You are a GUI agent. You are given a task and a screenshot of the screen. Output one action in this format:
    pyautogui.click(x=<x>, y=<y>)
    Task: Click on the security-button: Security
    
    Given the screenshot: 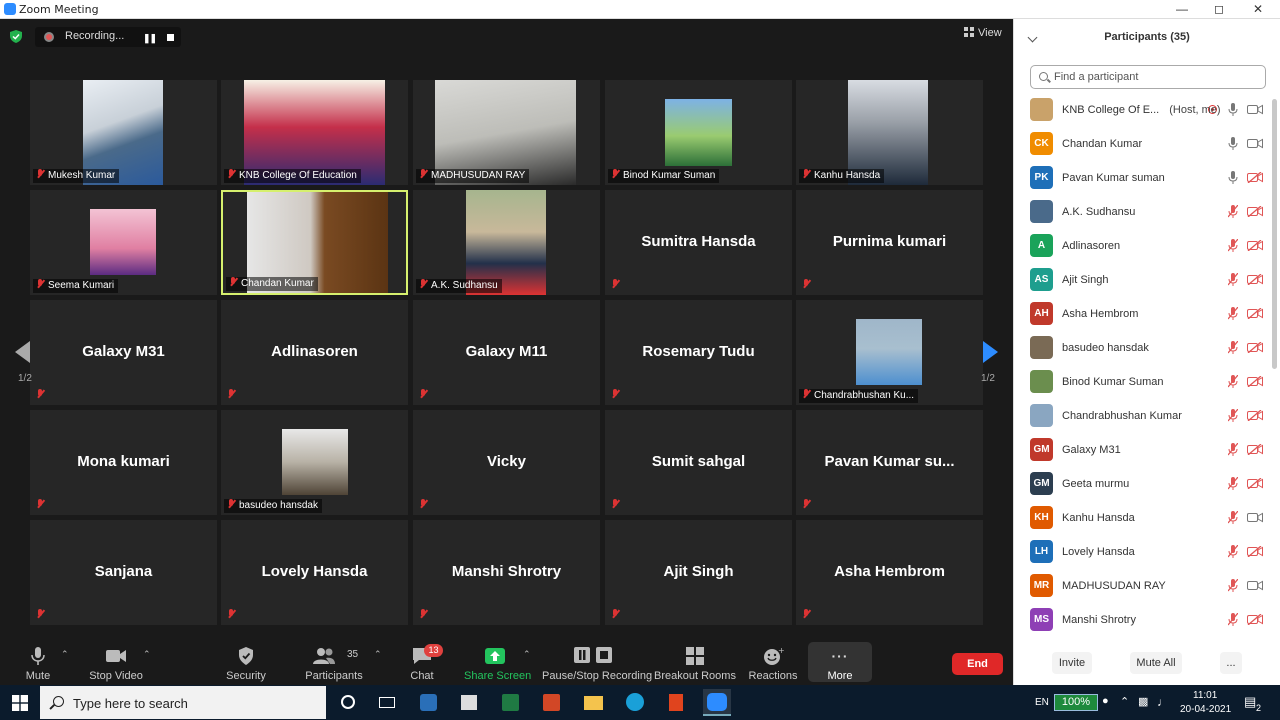 What is the action you would take?
    pyautogui.click(x=246, y=662)
    